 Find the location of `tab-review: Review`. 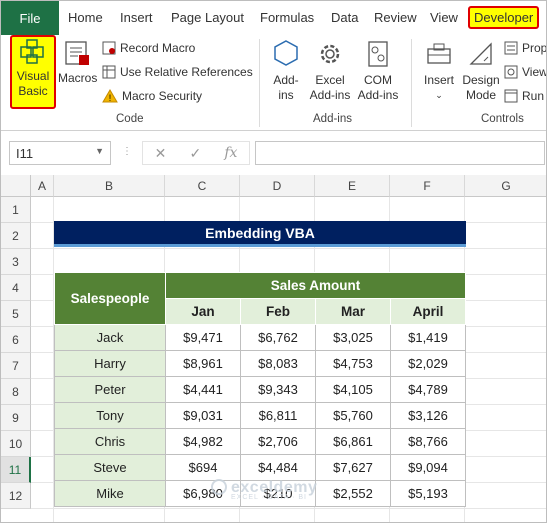

tab-review: Review is located at coordinates (395, 17).